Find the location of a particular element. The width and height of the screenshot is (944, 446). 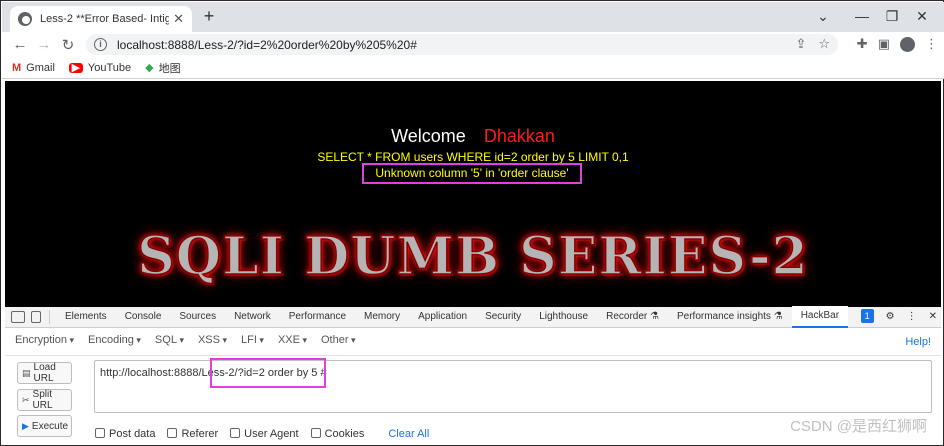

menu-other: Other is located at coordinates (338, 340).